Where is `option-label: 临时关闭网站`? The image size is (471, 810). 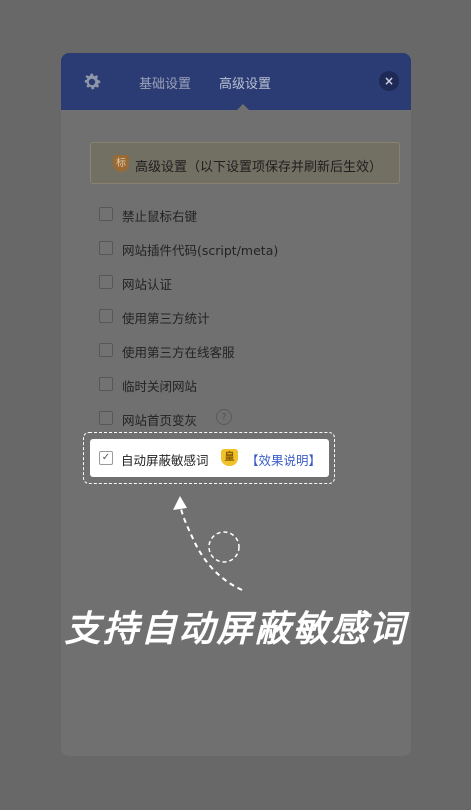
option-label: 临时关闭网站 is located at coordinates (160, 386).